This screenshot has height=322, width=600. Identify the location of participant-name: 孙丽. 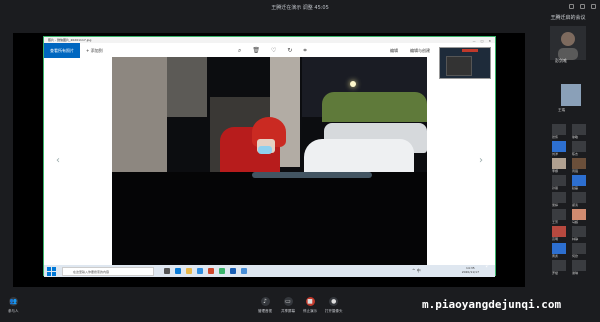
(555, 188).